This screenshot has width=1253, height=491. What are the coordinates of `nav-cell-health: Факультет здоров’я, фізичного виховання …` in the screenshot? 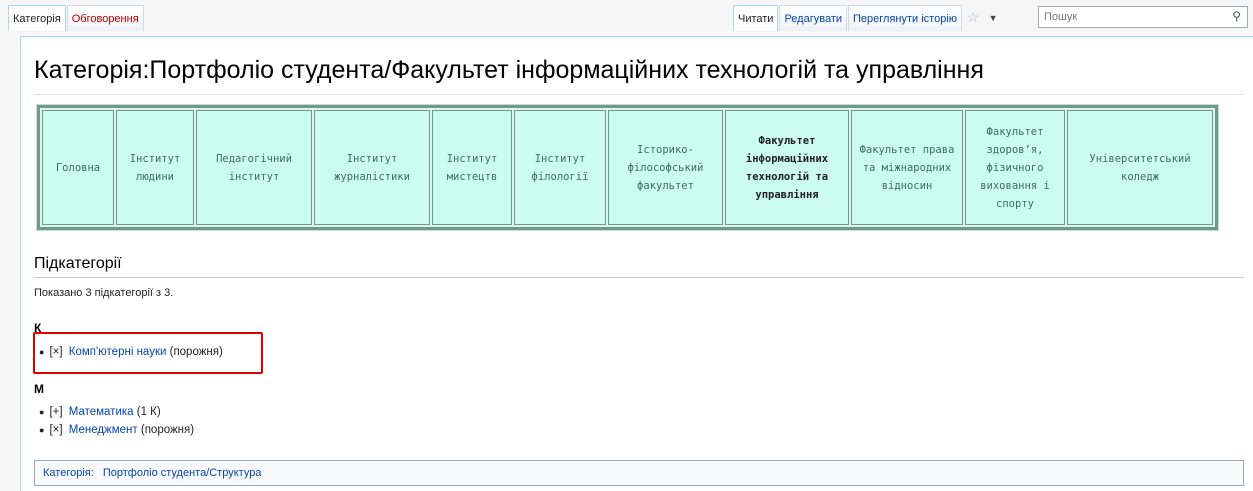 It's located at (1015, 167).